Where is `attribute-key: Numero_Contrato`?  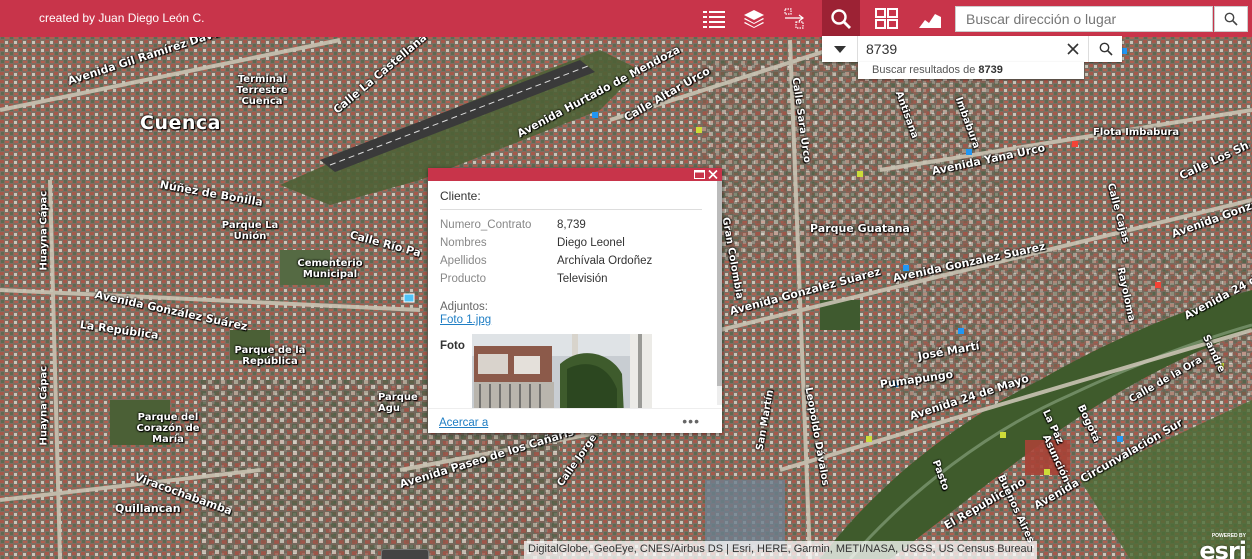
attribute-key: Numero_Contrato is located at coordinates (486, 225).